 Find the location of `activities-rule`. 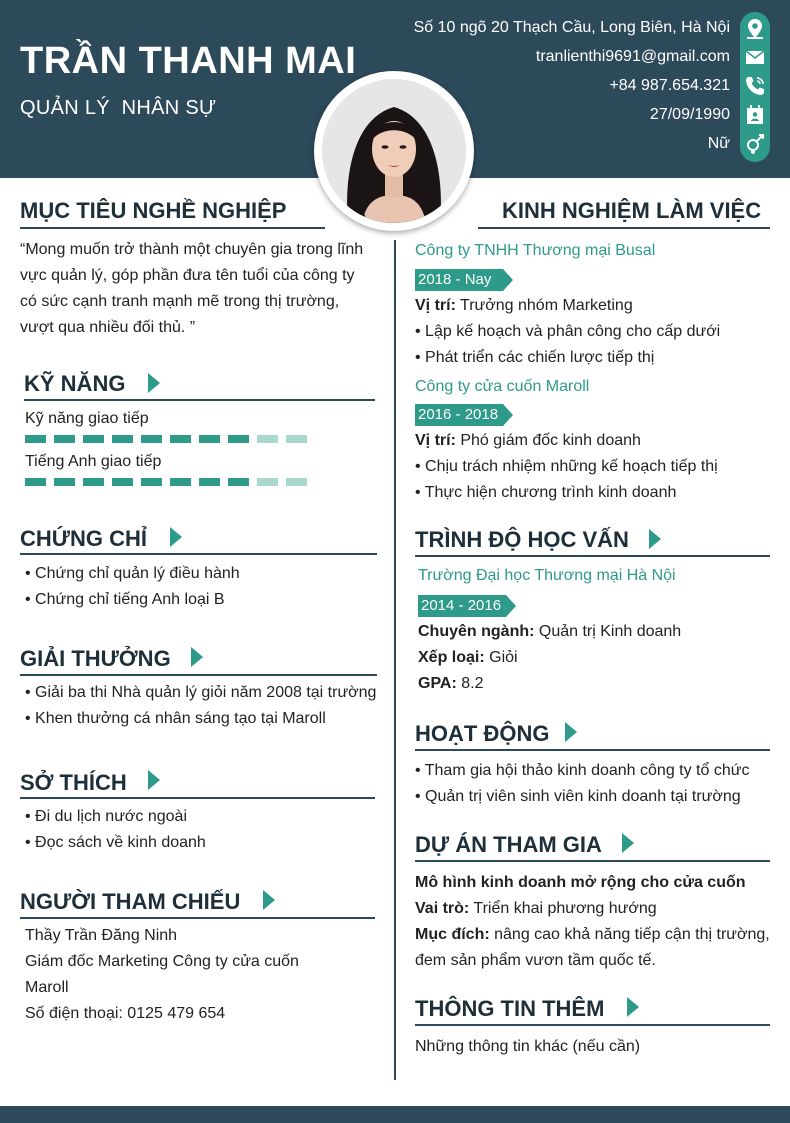

activities-rule is located at coordinates (592, 750).